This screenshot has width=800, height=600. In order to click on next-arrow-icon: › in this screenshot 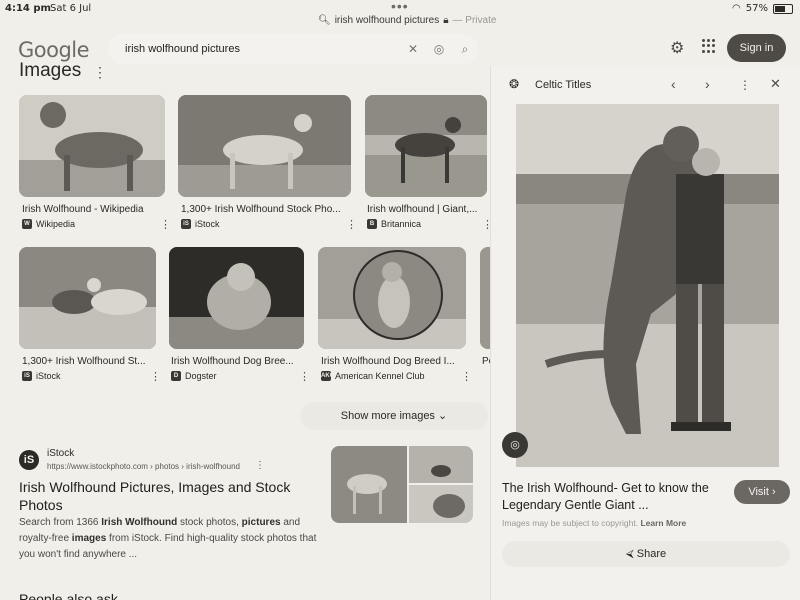, I will do `click(707, 84)`.